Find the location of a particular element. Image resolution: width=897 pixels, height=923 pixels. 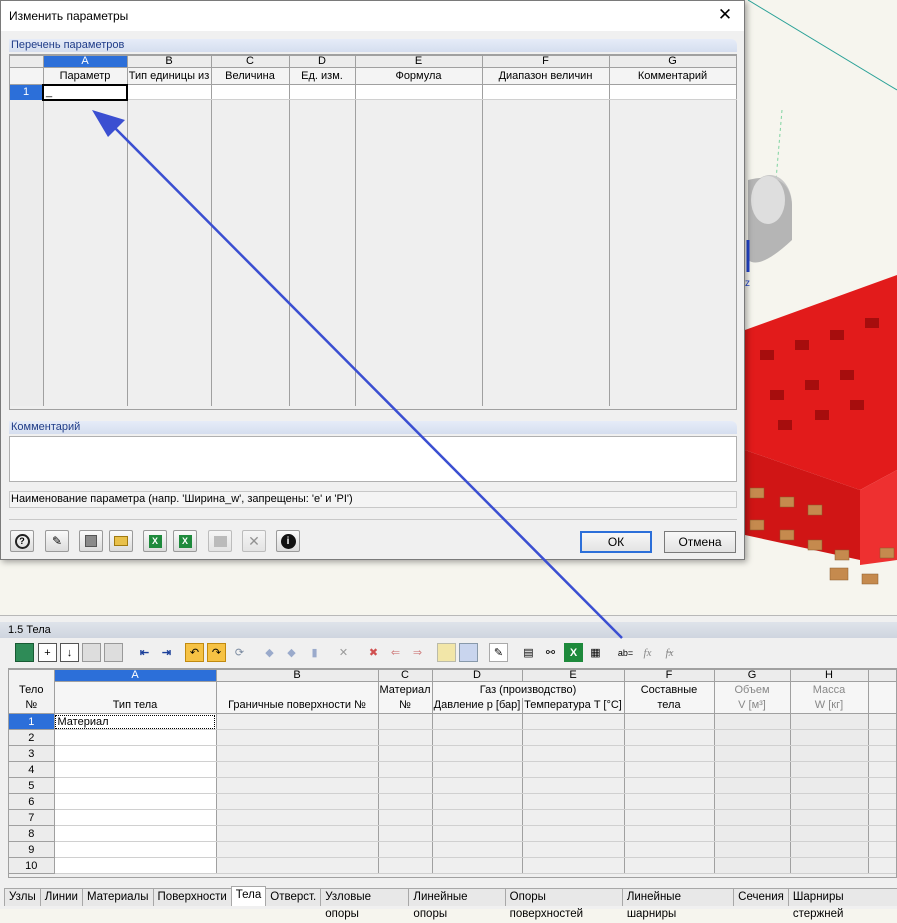

tab-member-hinges: Шарниры стержней is located at coordinates (842, 904).